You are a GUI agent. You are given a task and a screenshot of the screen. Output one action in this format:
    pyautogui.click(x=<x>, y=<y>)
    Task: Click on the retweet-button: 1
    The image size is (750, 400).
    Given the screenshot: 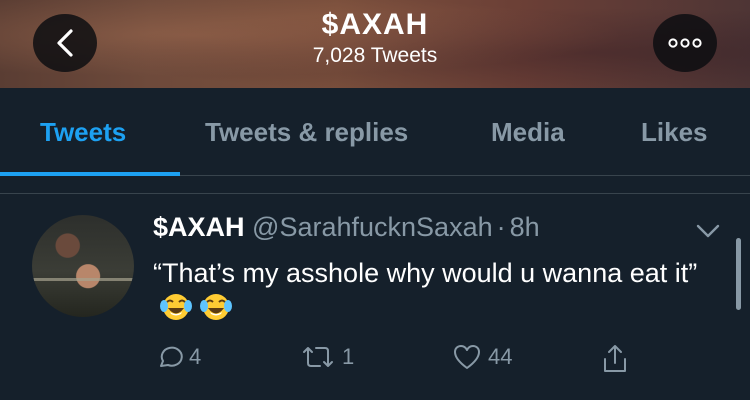 What is the action you would take?
    pyautogui.click(x=327, y=357)
    